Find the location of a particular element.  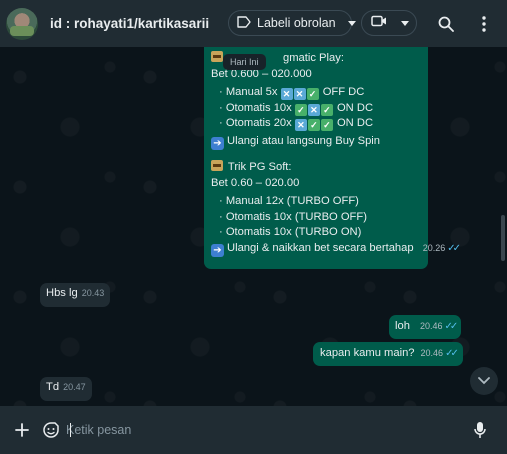

message-input is located at coordinates (262, 430).